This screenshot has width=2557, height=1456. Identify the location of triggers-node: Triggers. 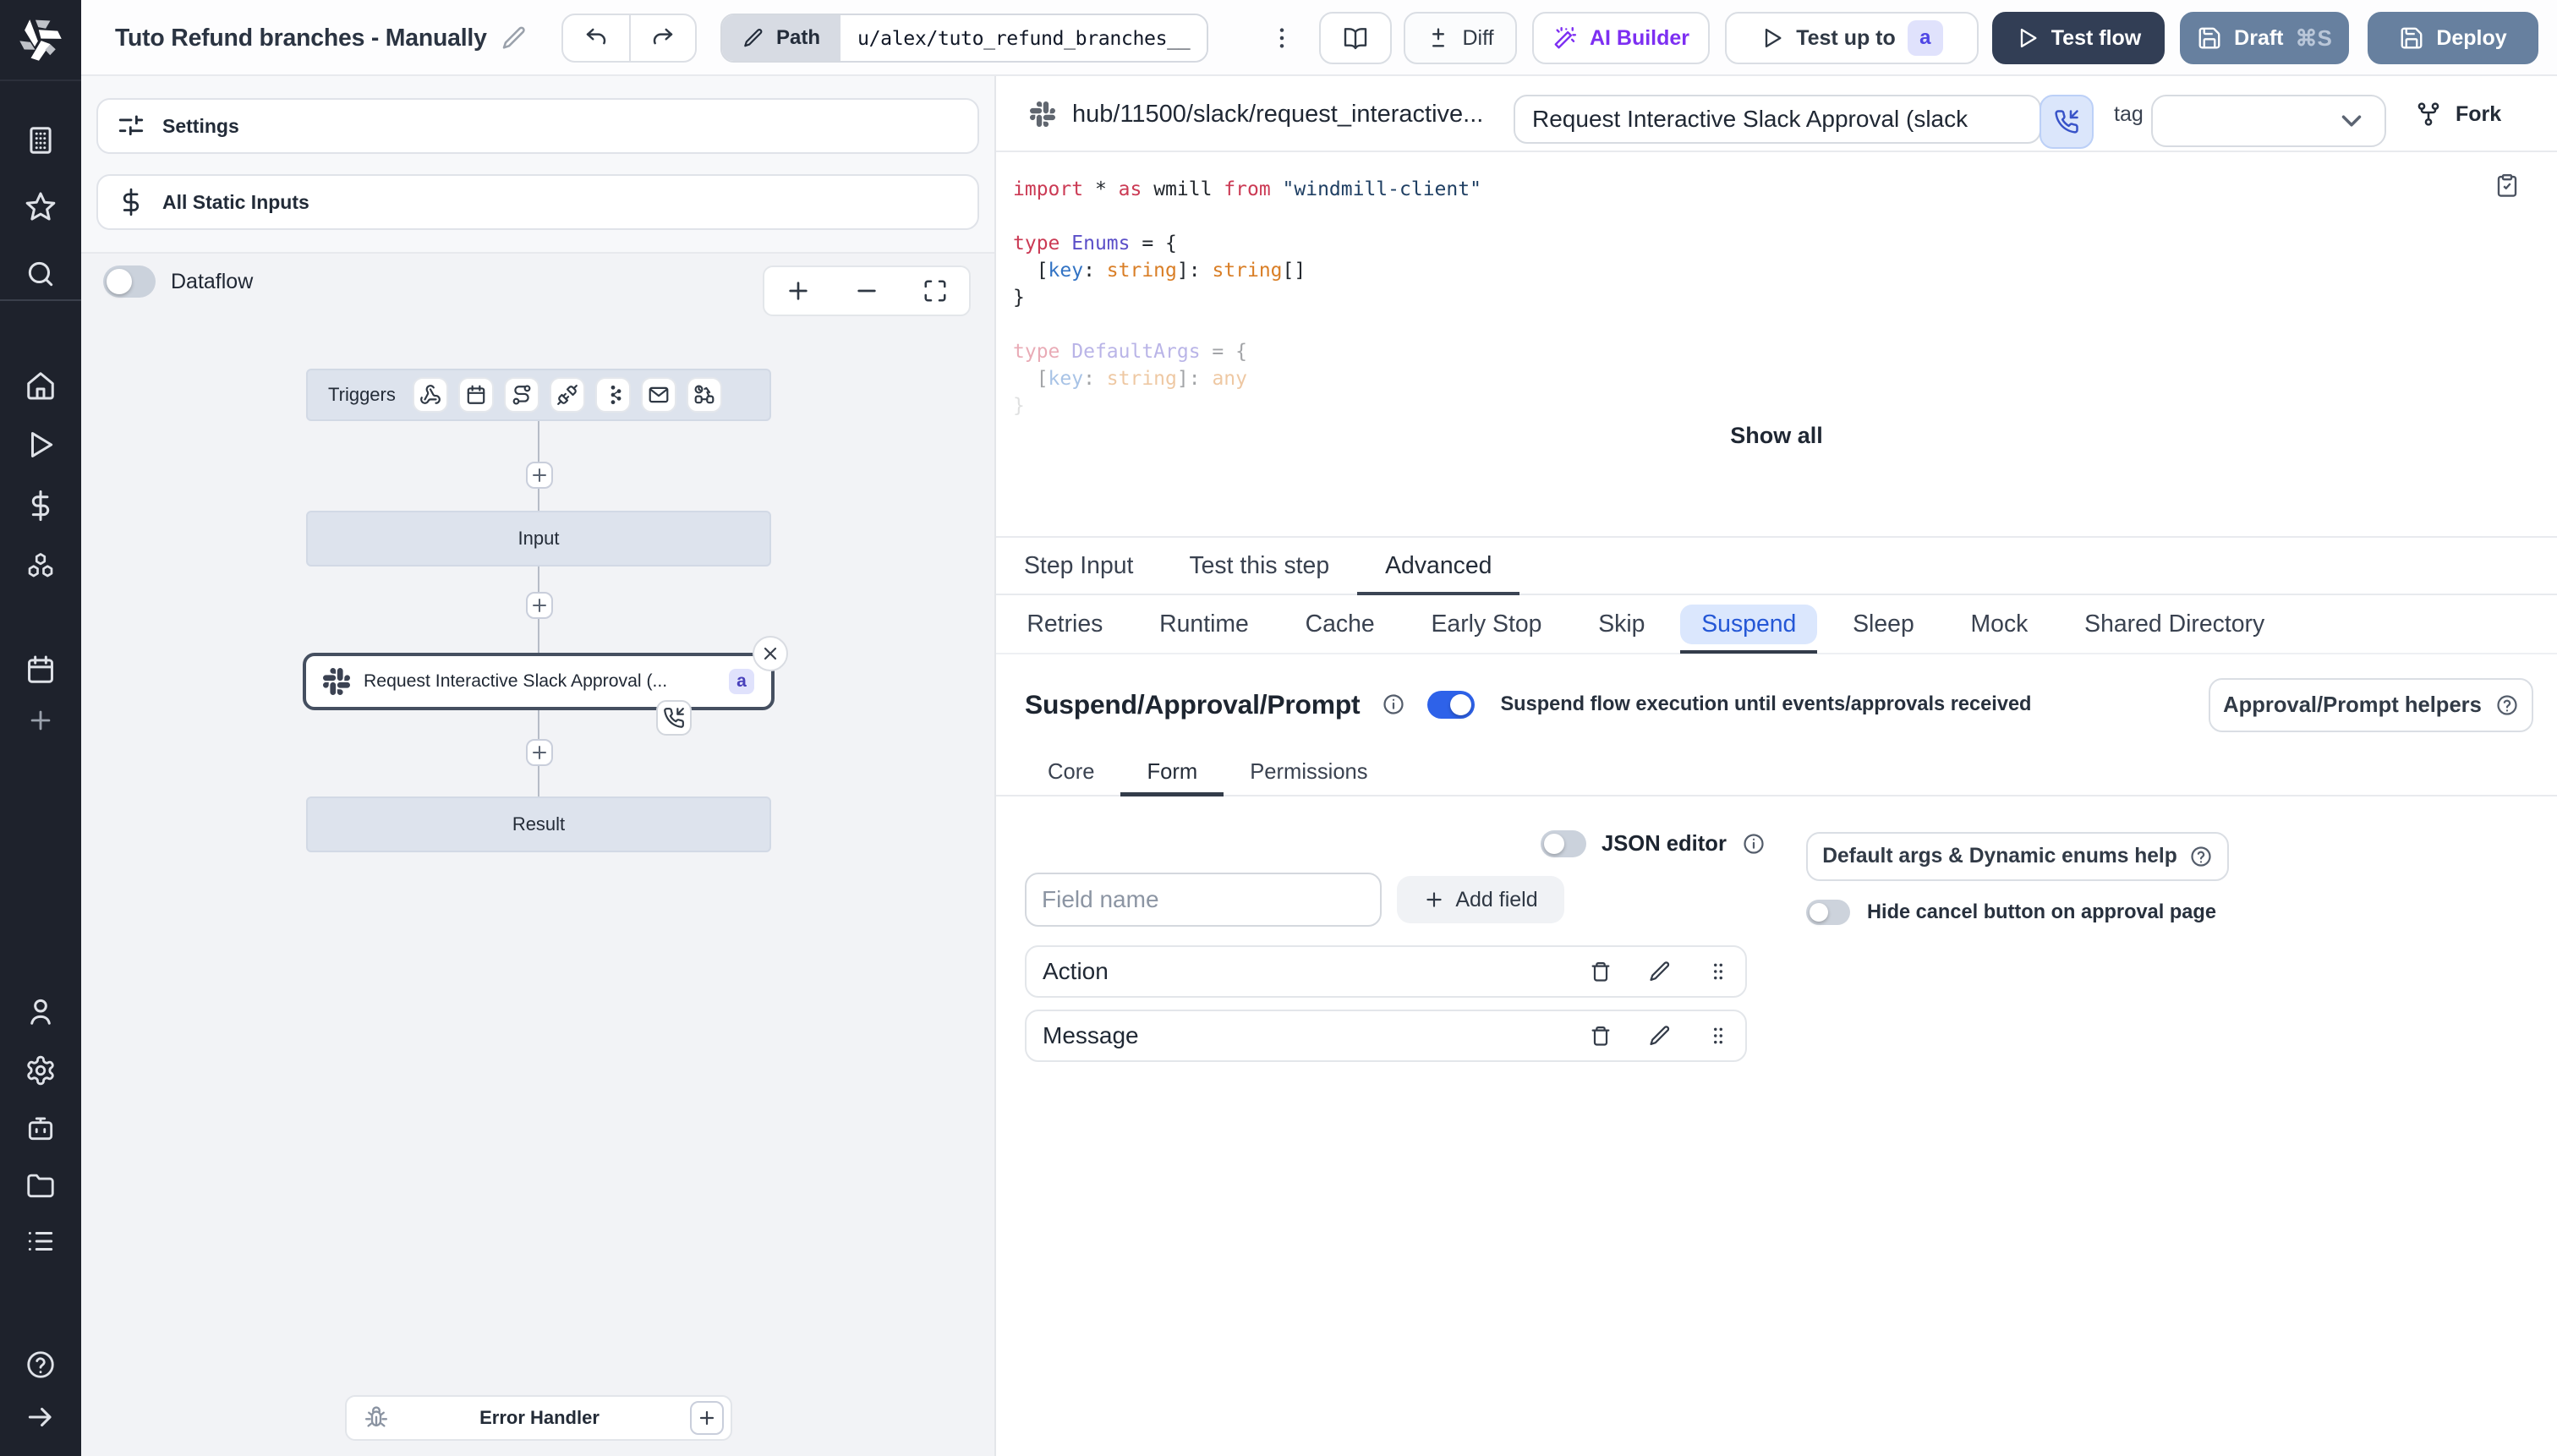
(538, 395).